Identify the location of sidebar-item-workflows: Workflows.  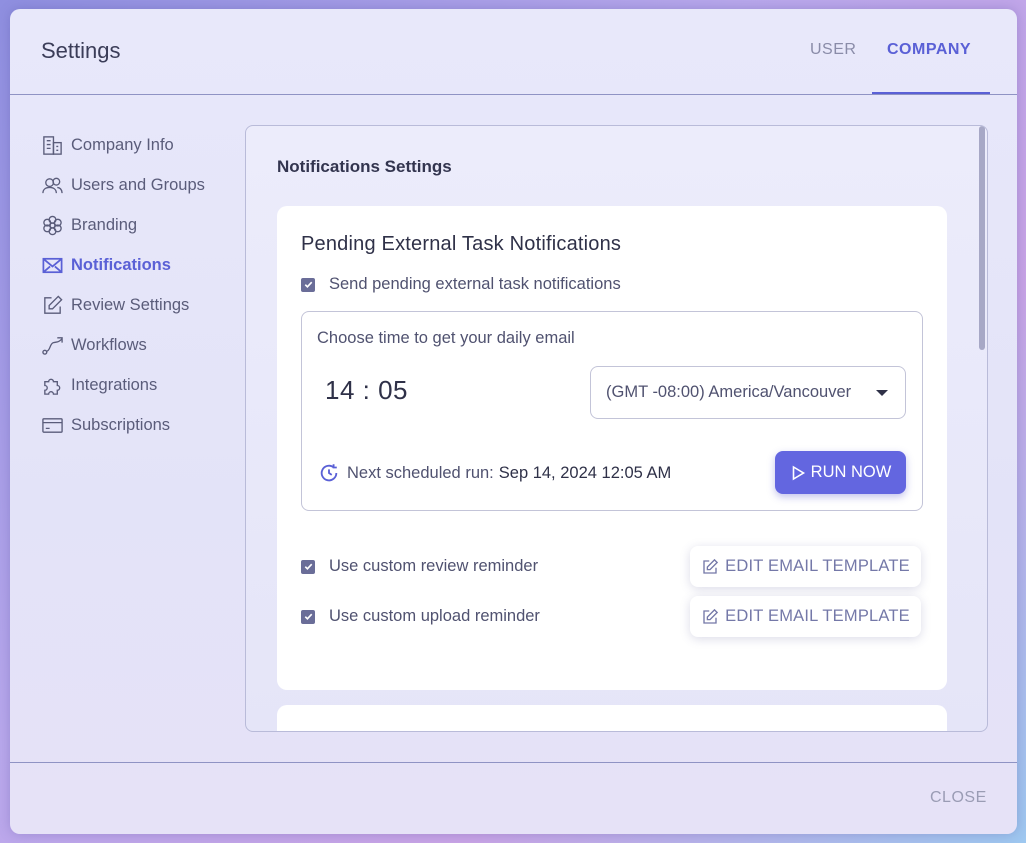
(141, 345).